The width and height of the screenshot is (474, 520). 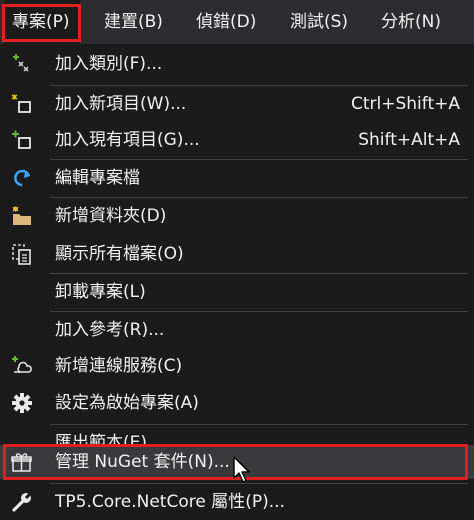 What do you see at coordinates (237, 140) in the screenshot?
I see `menu-item-add-existing-item: 加入現有項目(G)... Shift+Alt+A` at bounding box center [237, 140].